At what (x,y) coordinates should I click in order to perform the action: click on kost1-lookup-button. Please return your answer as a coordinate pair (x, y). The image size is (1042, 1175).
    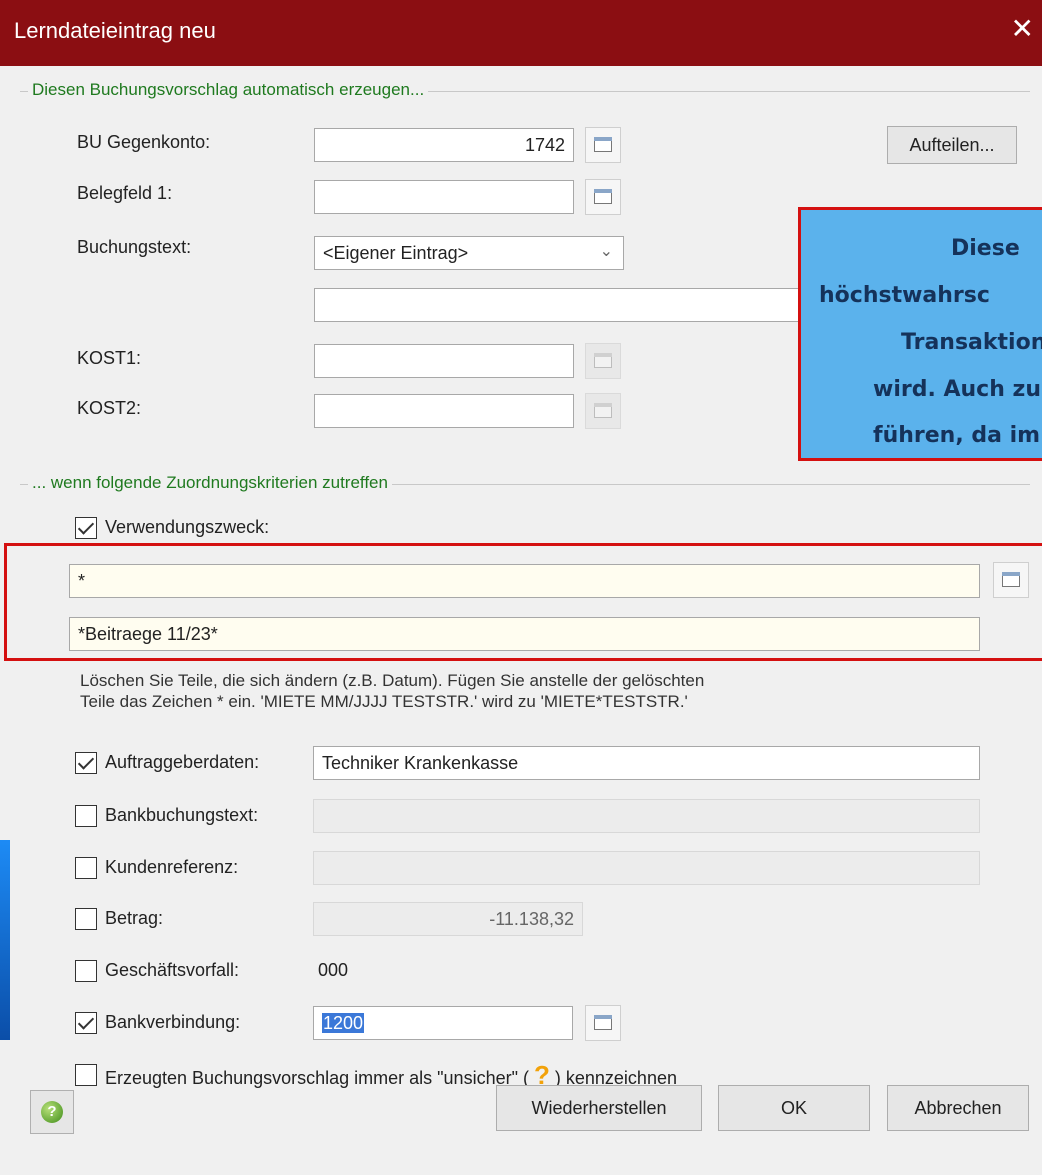
    Looking at the image, I should click on (603, 361).